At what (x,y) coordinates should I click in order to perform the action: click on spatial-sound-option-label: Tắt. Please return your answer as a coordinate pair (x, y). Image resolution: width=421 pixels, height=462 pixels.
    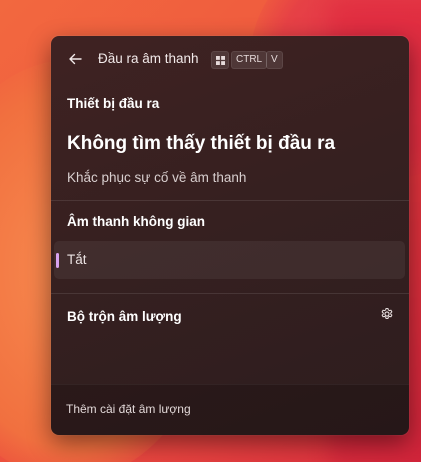
    Looking at the image, I should click on (77, 259).